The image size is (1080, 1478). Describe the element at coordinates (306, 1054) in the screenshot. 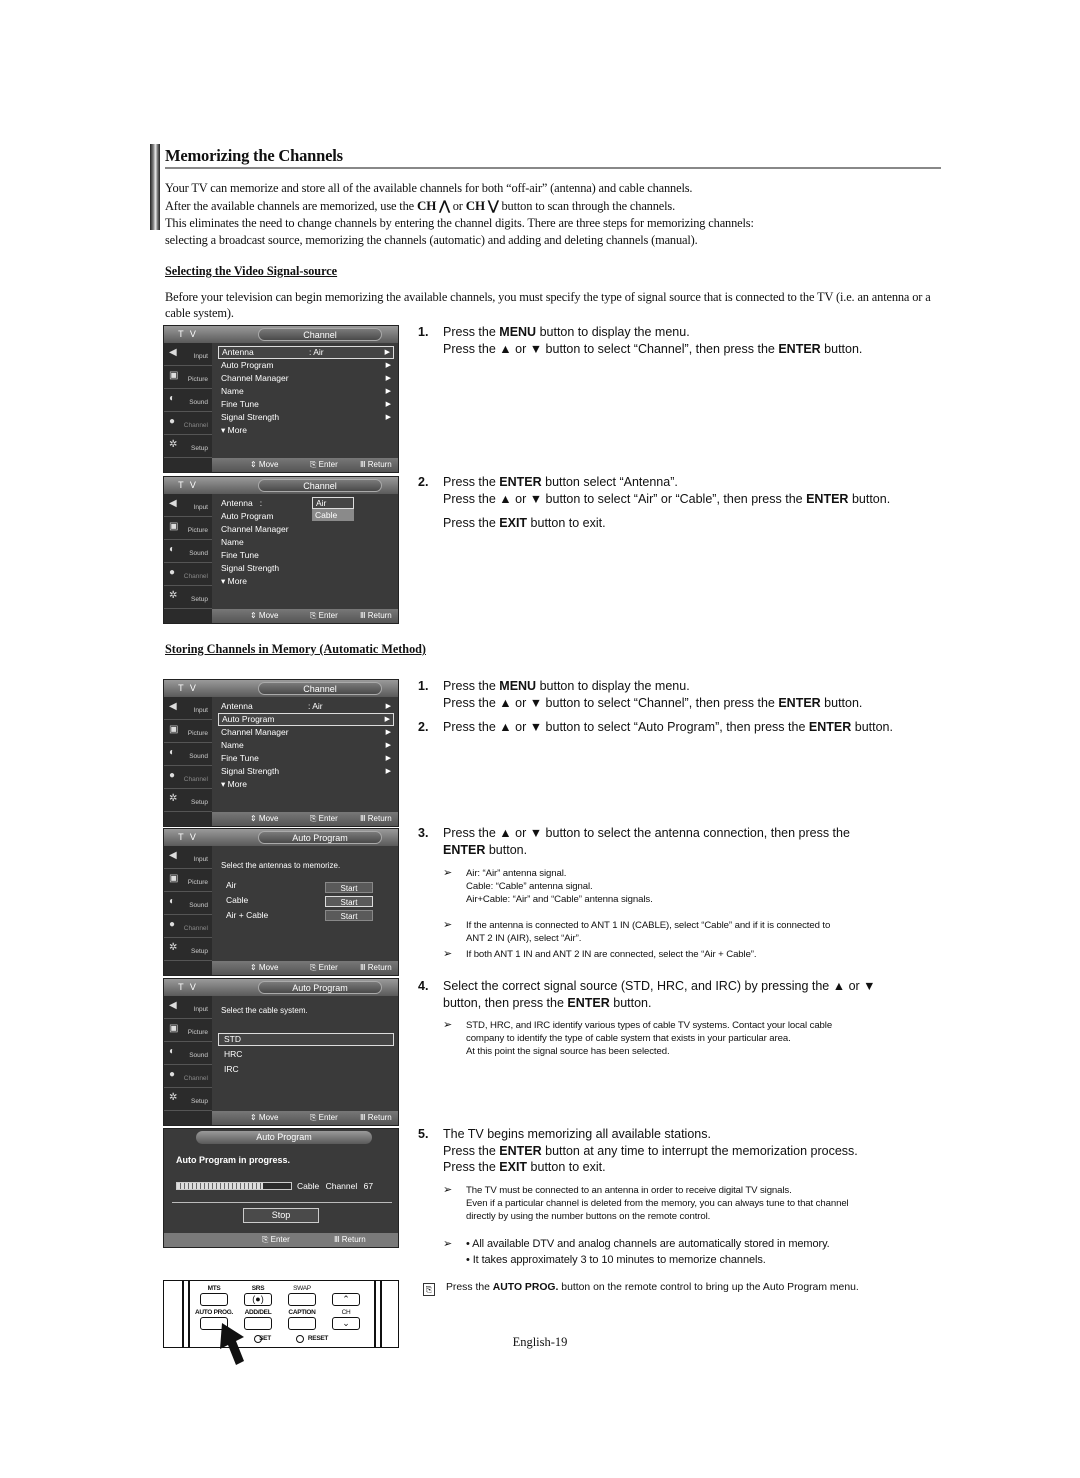

I see `cable-option-hrc: HRC` at that location.